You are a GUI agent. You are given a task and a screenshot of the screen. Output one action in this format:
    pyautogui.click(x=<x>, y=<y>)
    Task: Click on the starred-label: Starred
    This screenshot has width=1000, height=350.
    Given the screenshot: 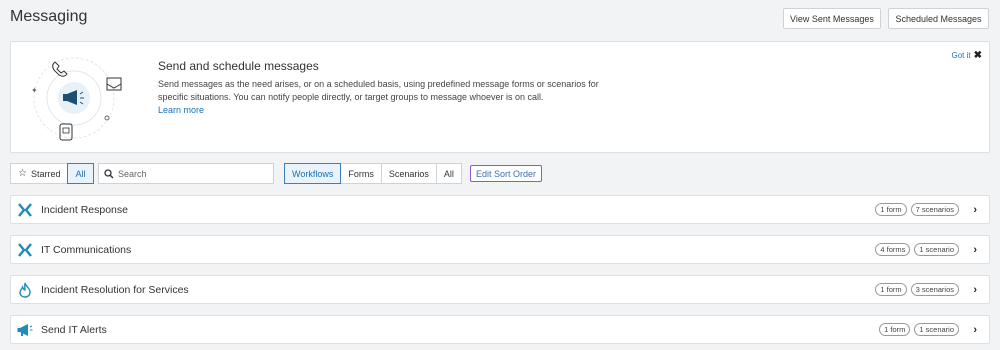 What is the action you would take?
    pyautogui.click(x=45, y=173)
    